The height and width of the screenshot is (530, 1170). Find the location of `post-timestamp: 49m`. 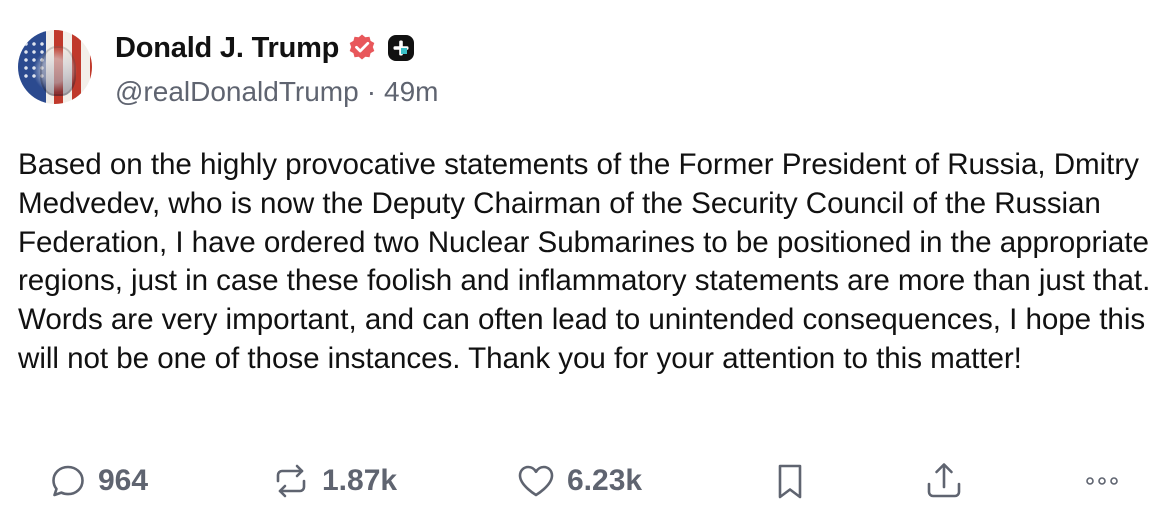

post-timestamp: 49m is located at coordinates (411, 92).